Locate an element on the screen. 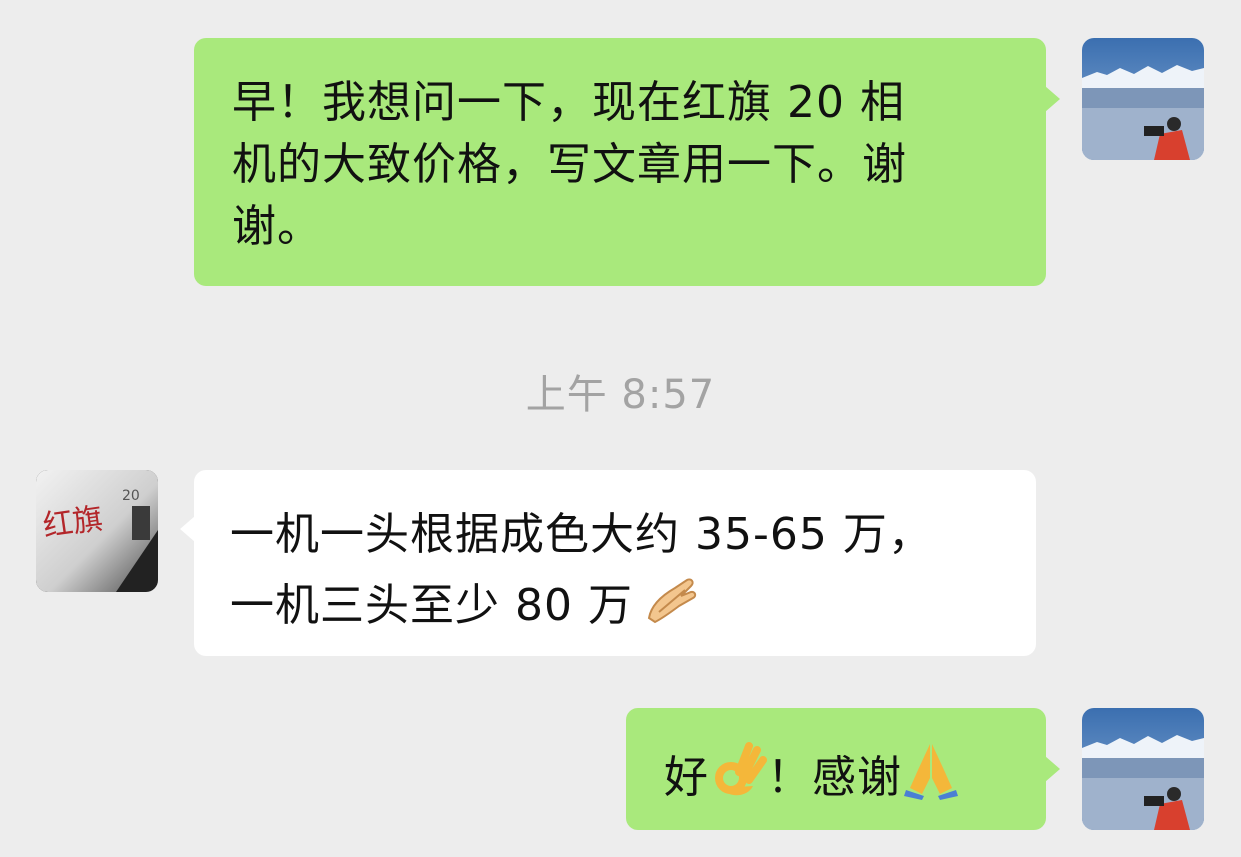 This screenshot has height=857, width=1241. message-text-part: ！感谢 is located at coordinates (834, 777).